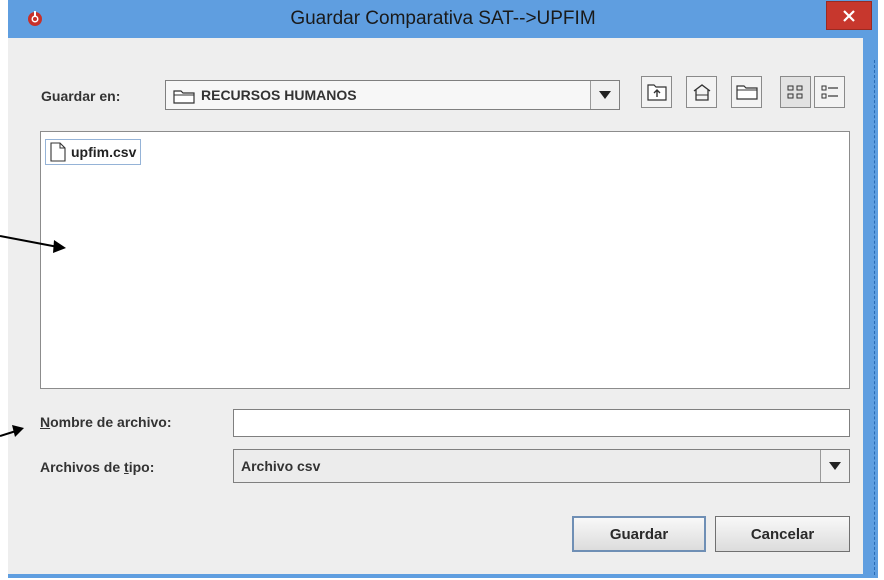 The image size is (884, 580). What do you see at coordinates (782, 534) in the screenshot?
I see `cancel-button: Cancelar` at bounding box center [782, 534].